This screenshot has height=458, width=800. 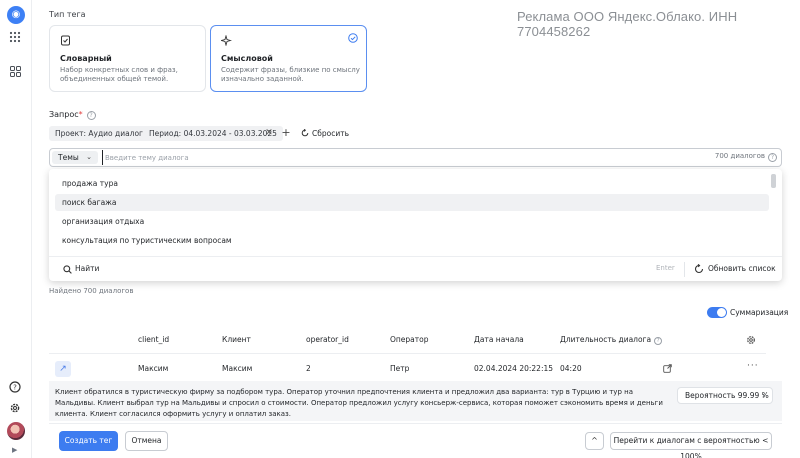 What do you see at coordinates (64, 114) in the screenshot?
I see `query-label-text: Запрос` at bounding box center [64, 114].